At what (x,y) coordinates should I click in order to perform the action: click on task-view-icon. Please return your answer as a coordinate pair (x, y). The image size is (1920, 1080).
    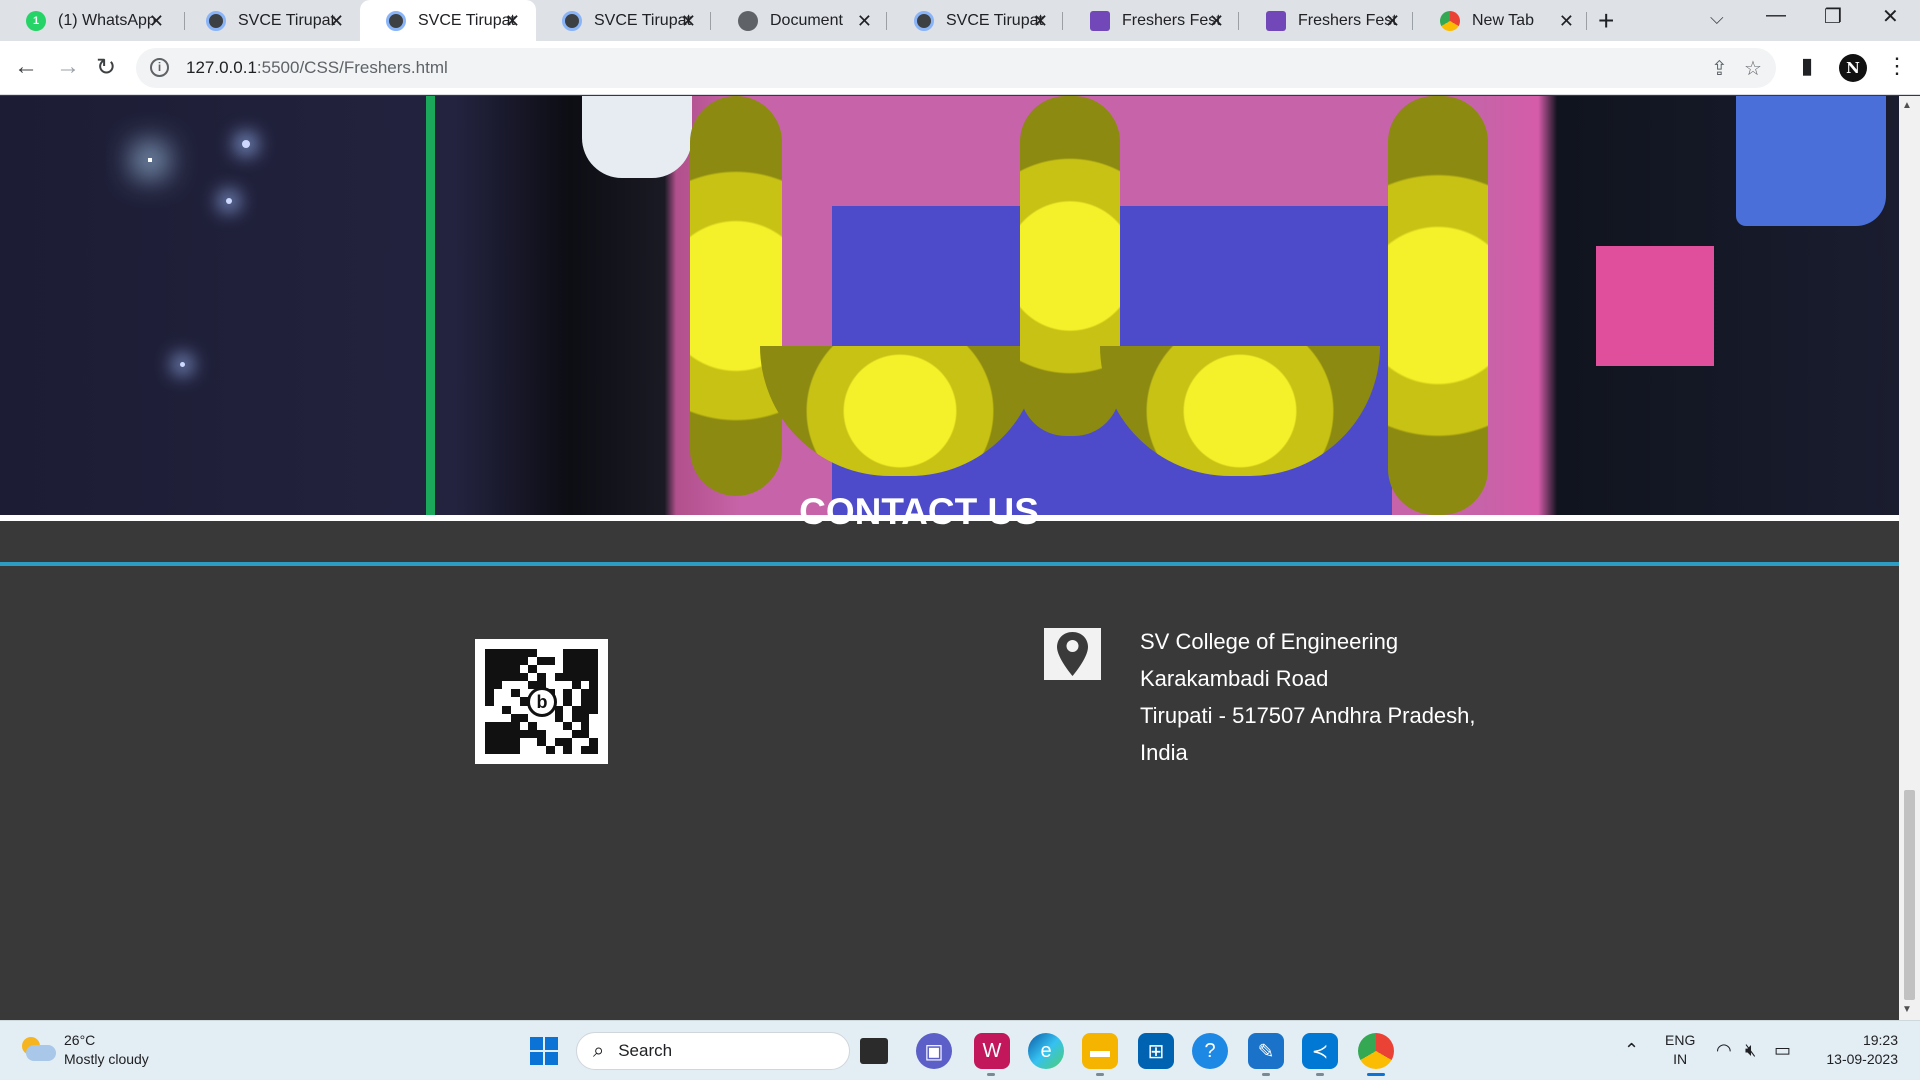
    Looking at the image, I should click on (874, 1051).